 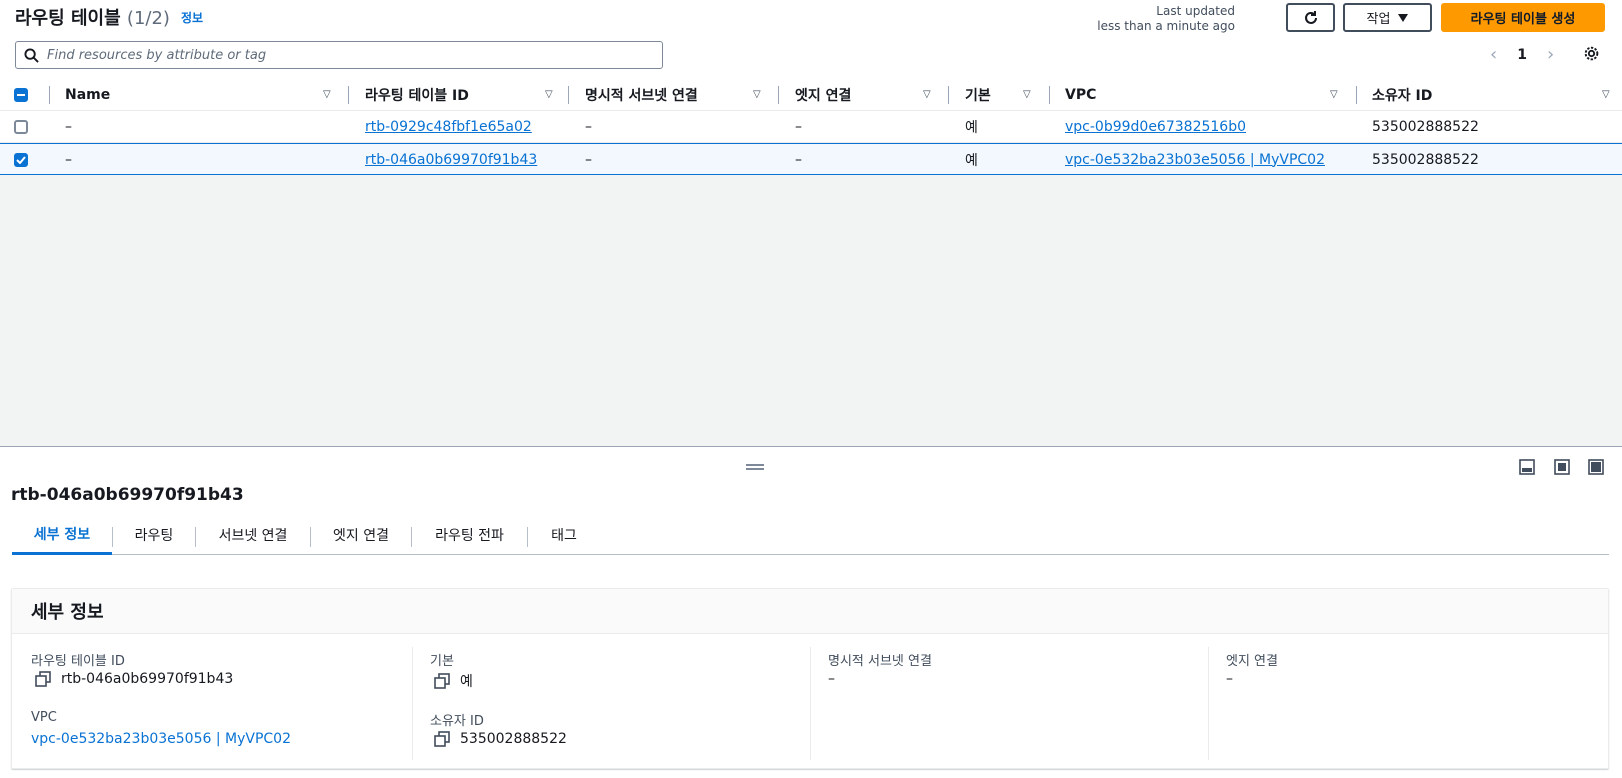 I want to click on current-page: 1, so click(x=1522, y=55).